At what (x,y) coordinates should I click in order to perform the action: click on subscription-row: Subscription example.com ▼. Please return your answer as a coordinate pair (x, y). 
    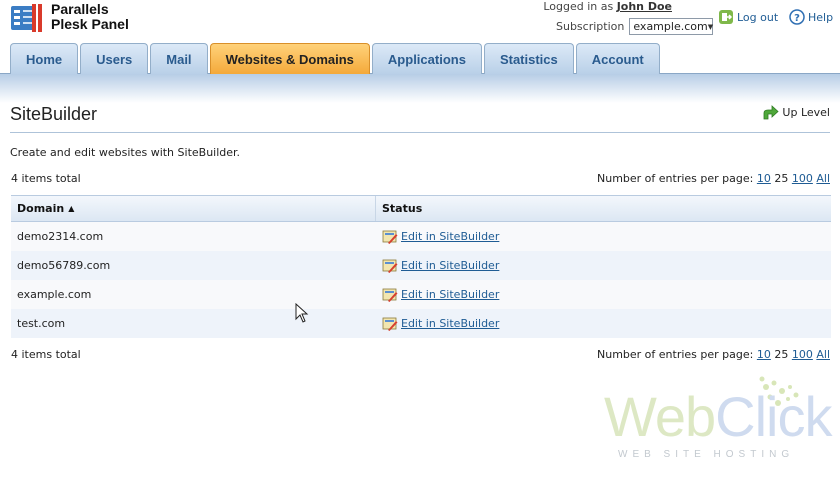
    Looking at the image, I should click on (635, 26).